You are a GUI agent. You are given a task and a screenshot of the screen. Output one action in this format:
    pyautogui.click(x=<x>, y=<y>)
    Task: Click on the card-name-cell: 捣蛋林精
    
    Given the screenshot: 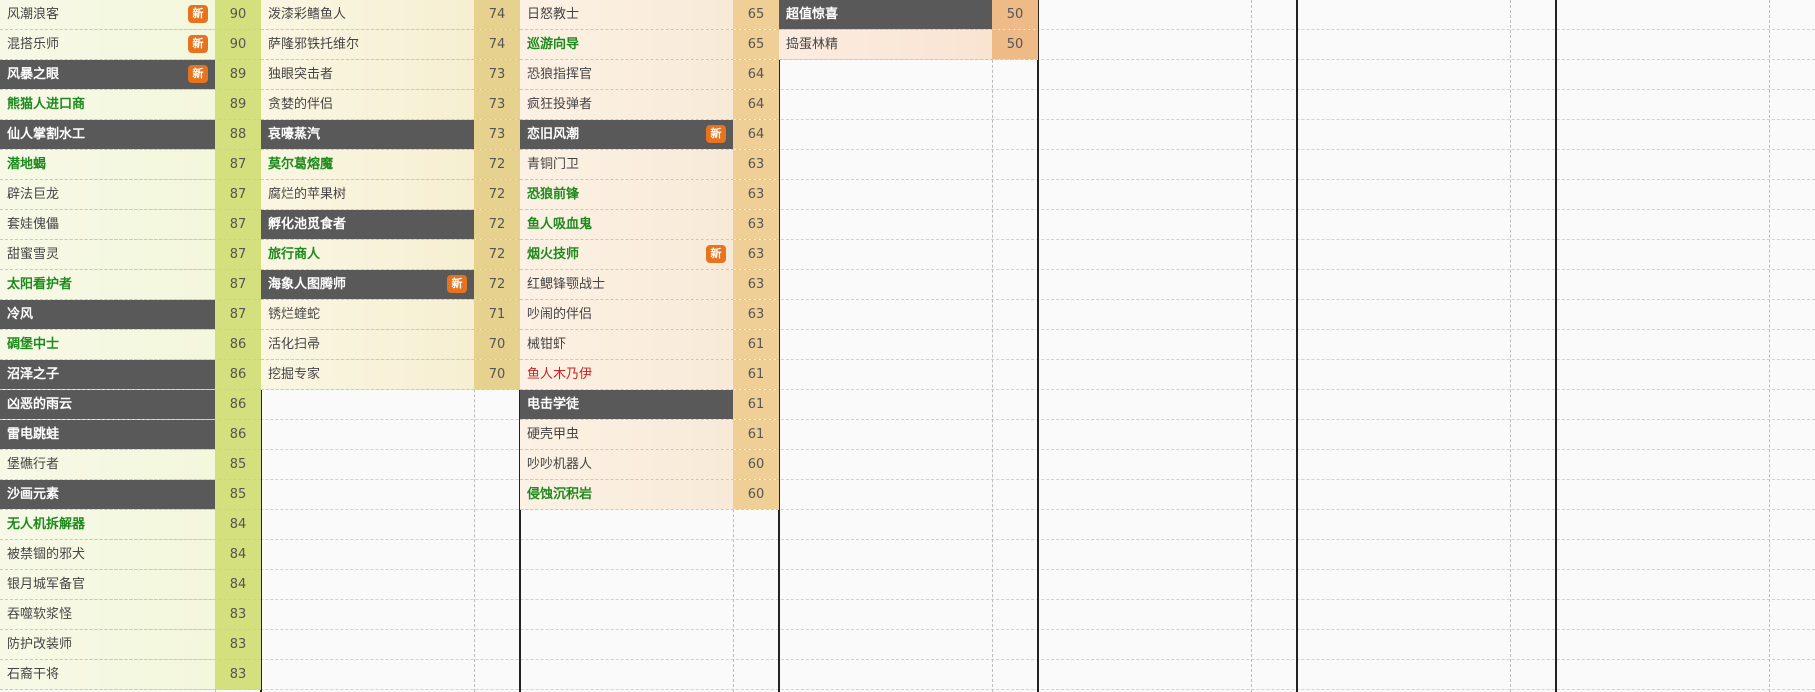 What is the action you would take?
    pyautogui.click(x=885, y=44)
    